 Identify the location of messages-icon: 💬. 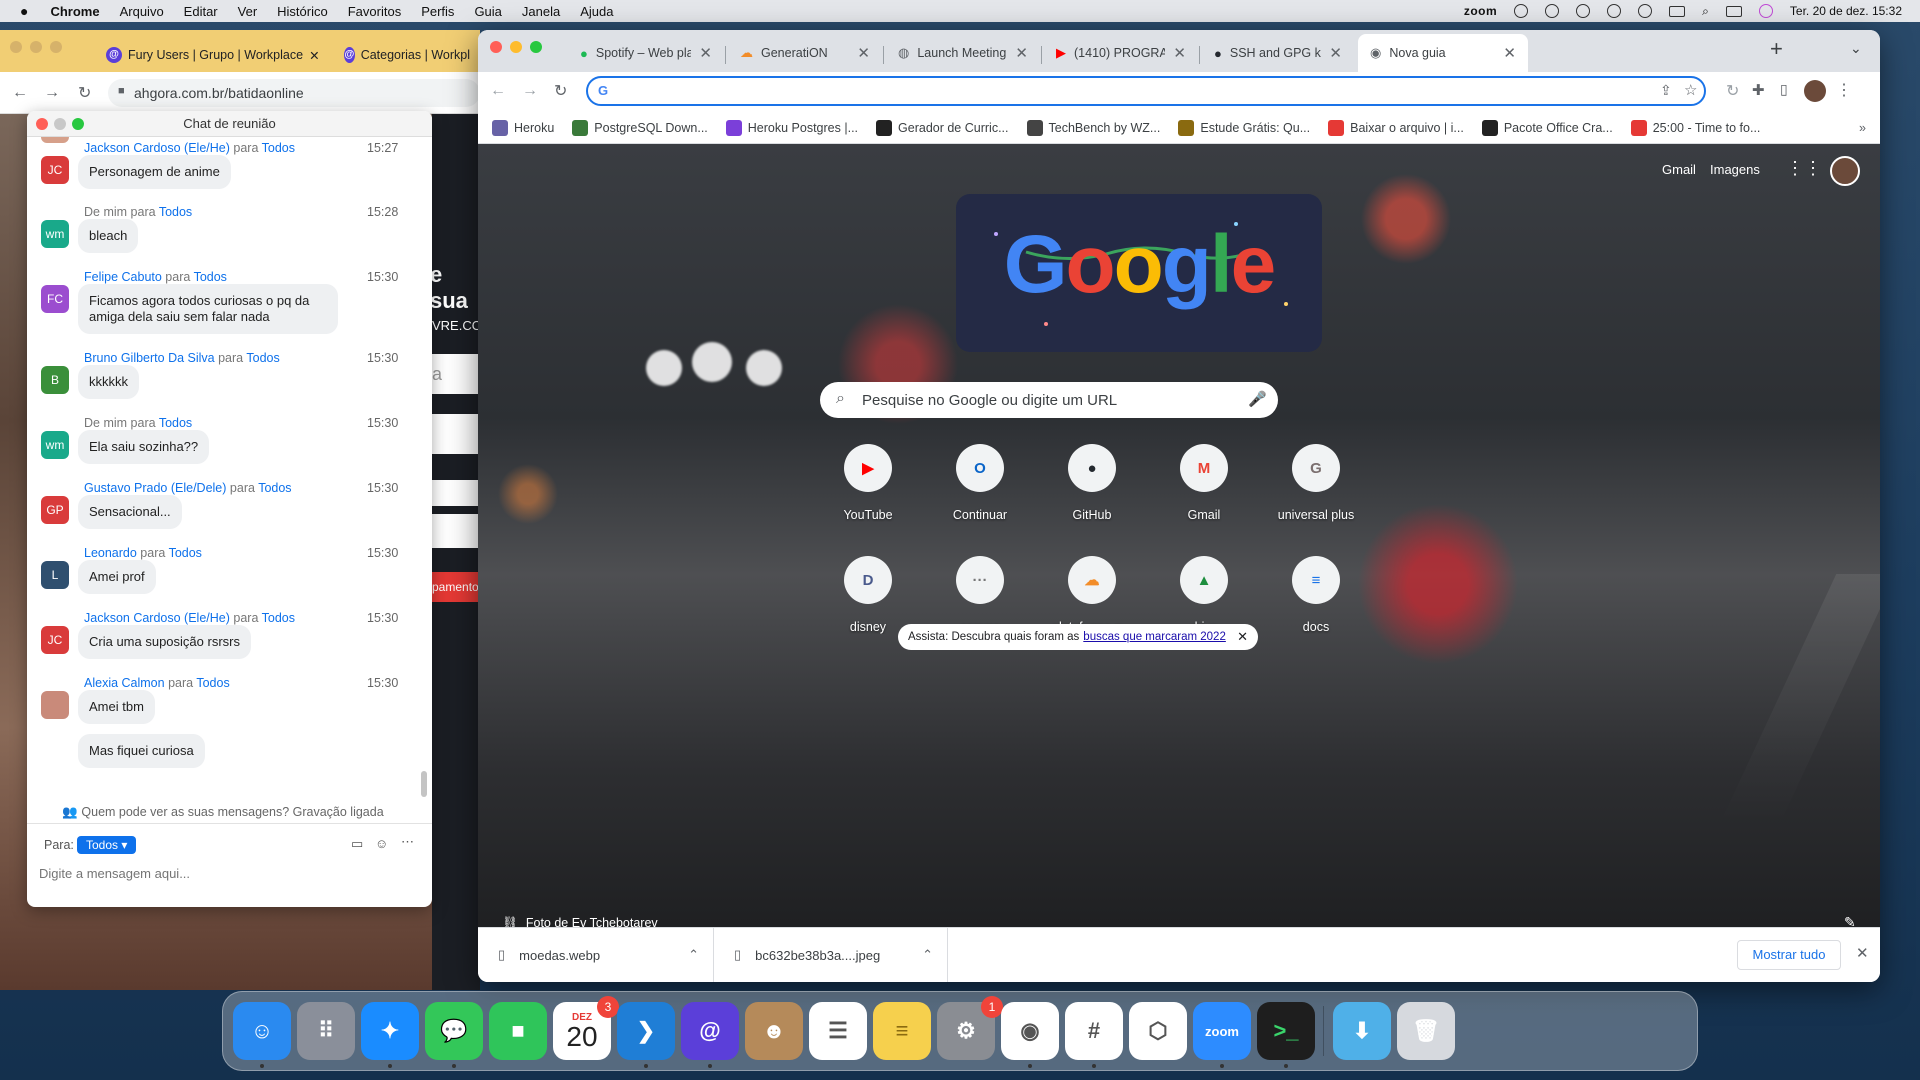
(454, 1031).